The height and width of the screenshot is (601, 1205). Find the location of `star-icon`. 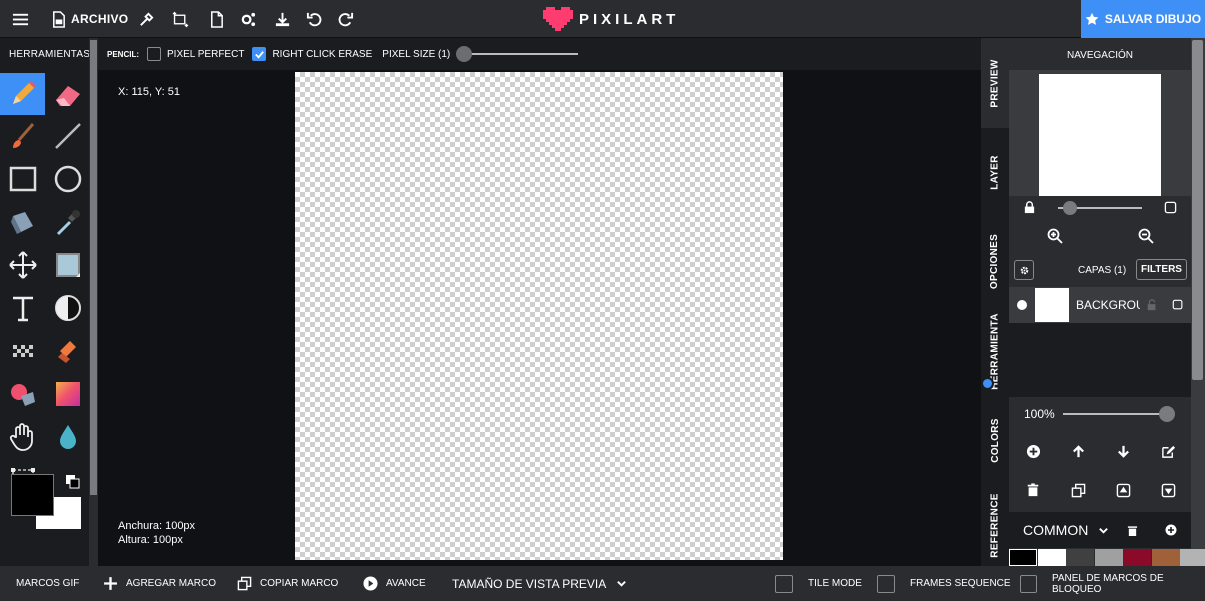

star-icon is located at coordinates (1092, 18).